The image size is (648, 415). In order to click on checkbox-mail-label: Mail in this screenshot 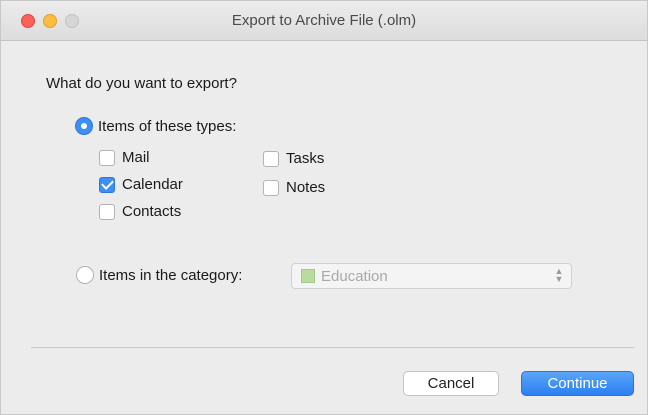, I will do `click(136, 157)`.